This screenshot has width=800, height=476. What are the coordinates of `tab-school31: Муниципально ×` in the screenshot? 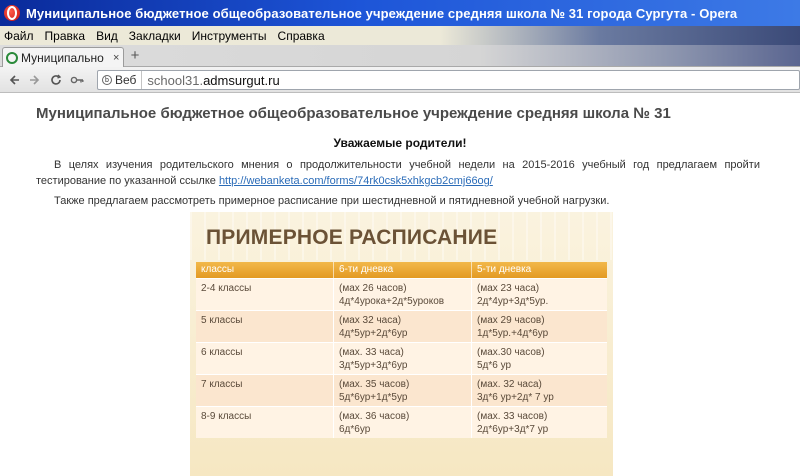 It's located at (63, 57).